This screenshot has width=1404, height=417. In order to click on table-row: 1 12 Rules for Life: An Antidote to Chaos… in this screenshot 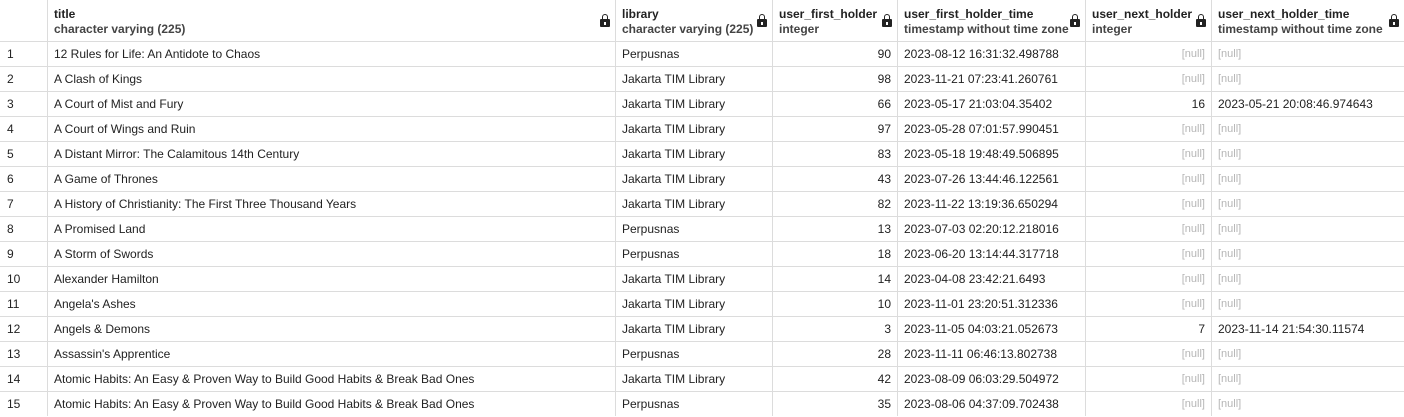, I will do `click(702, 54)`.